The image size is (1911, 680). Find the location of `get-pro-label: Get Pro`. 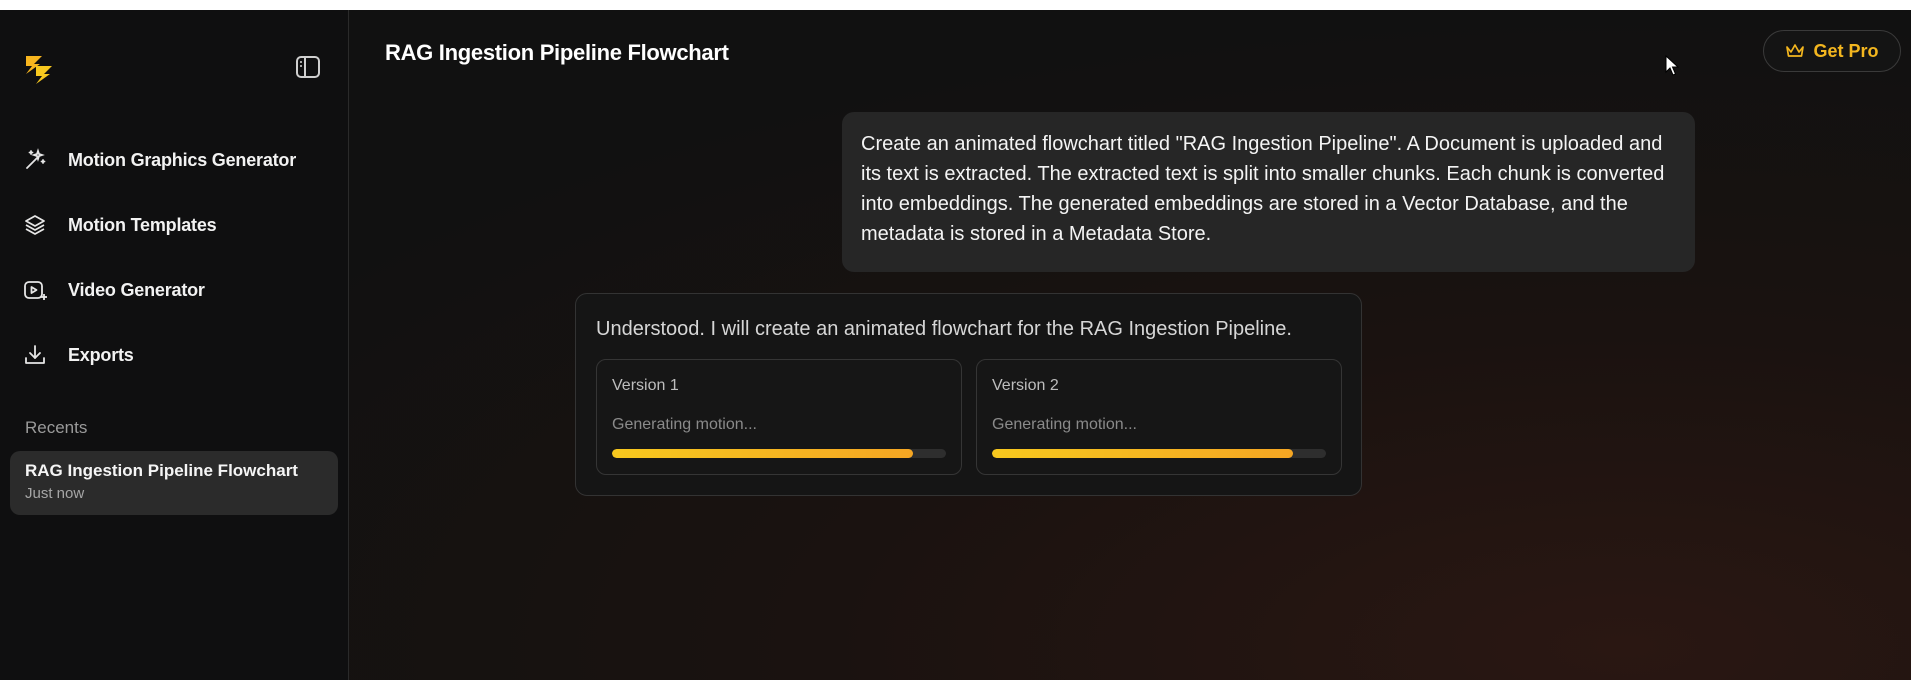

get-pro-label: Get Pro is located at coordinates (1846, 50).